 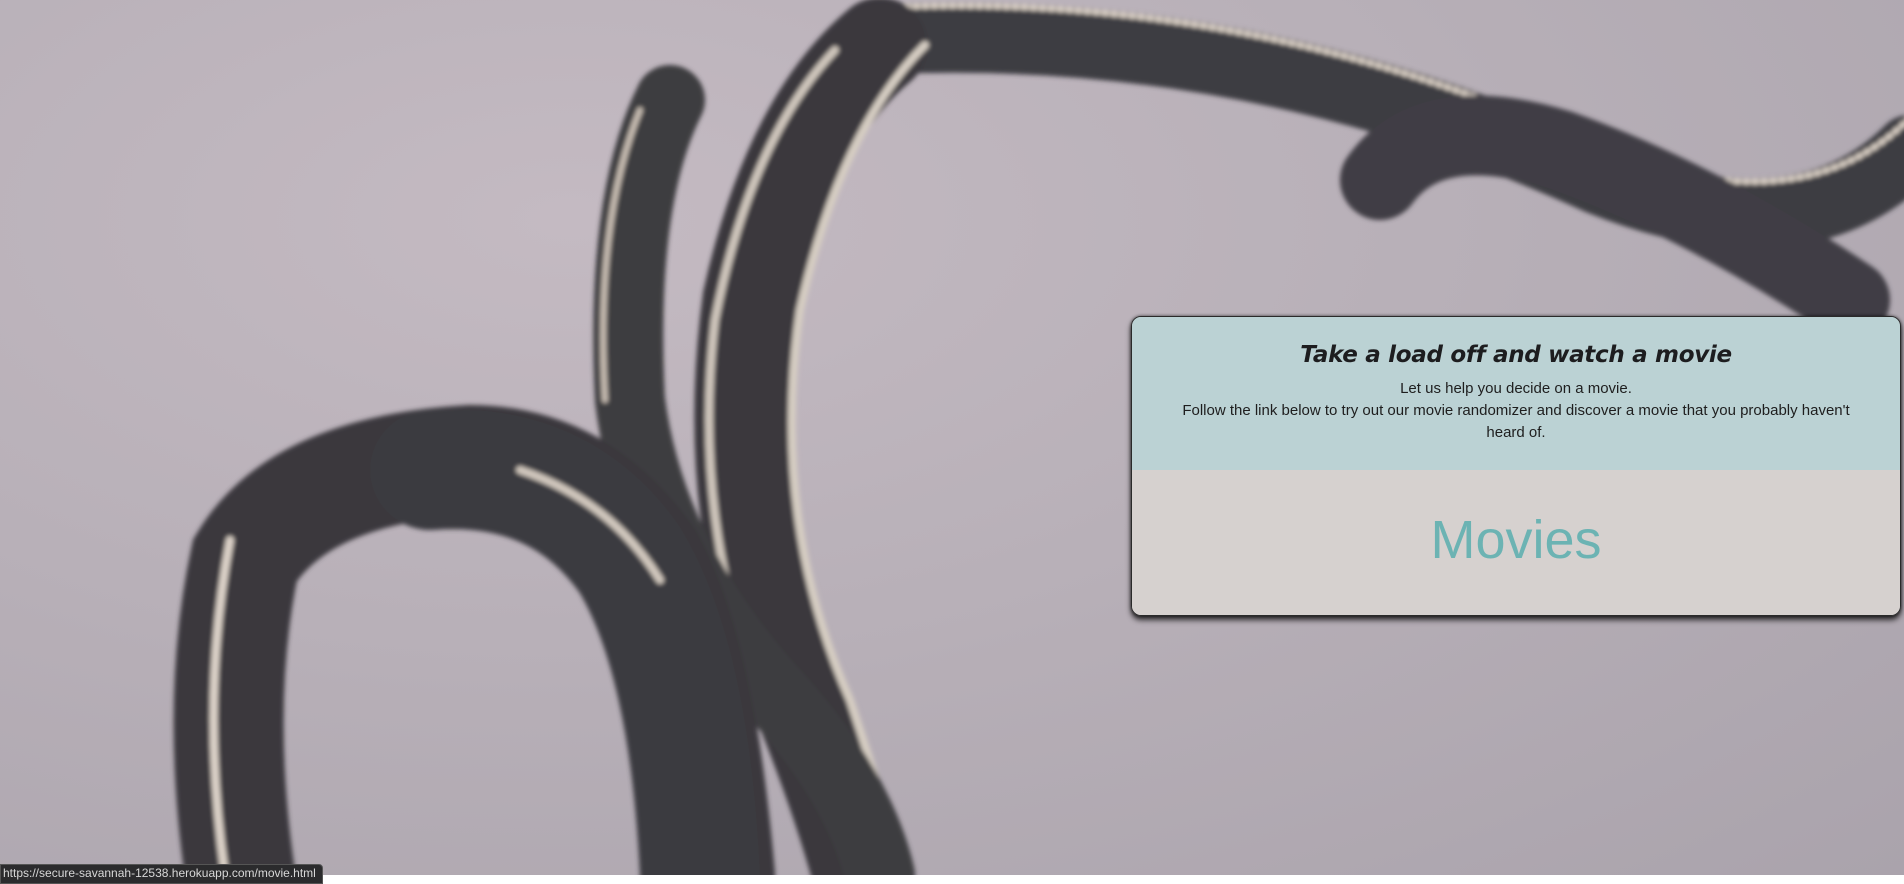 I want to click on intro-line: Let us help you decide on a movie., so click(x=1516, y=388).